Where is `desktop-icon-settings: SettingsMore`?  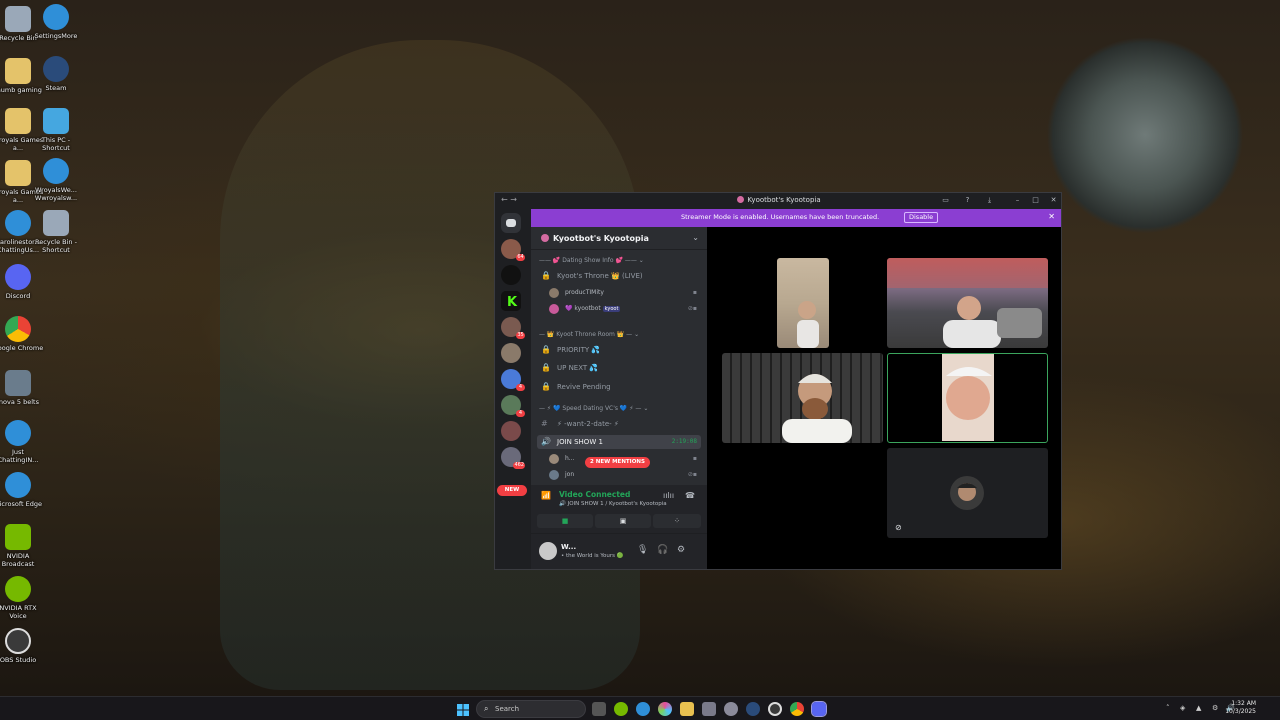 desktop-icon-settings: SettingsMore is located at coordinates (56, 22).